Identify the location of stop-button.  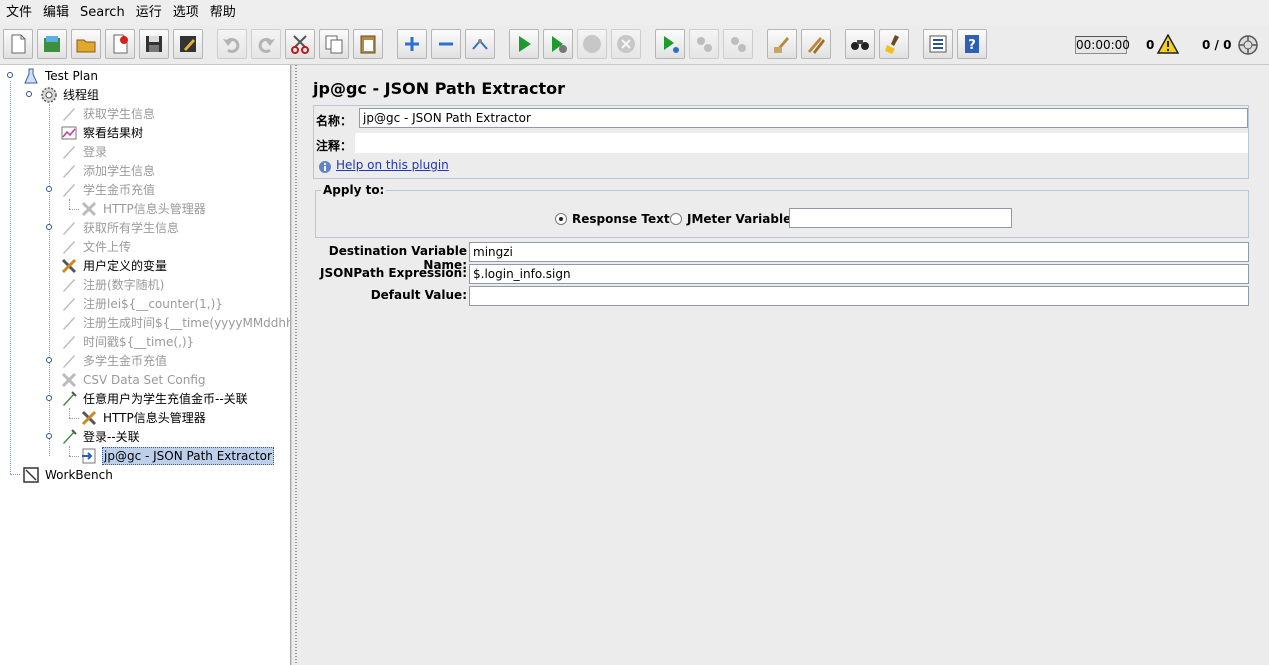
(592, 44).